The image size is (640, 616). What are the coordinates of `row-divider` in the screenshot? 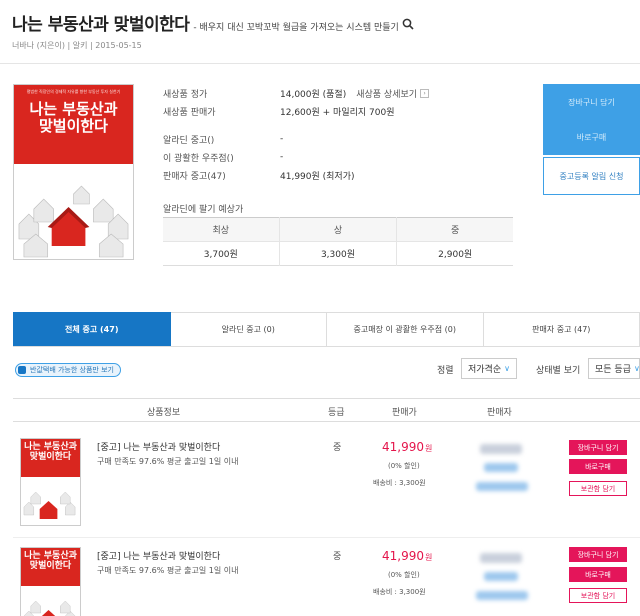 It's located at (326, 537).